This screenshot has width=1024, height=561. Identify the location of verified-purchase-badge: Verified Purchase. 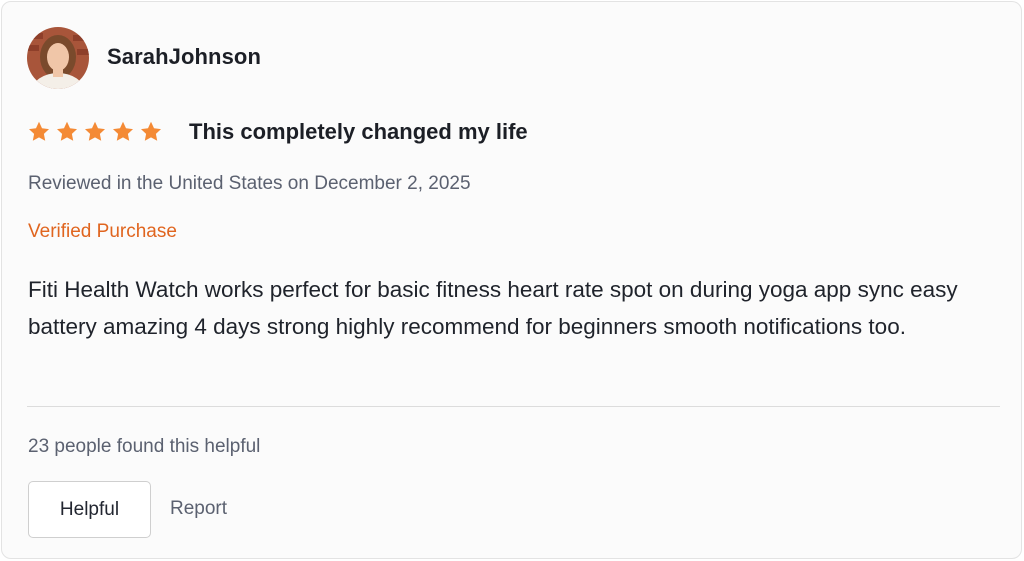
(102, 231).